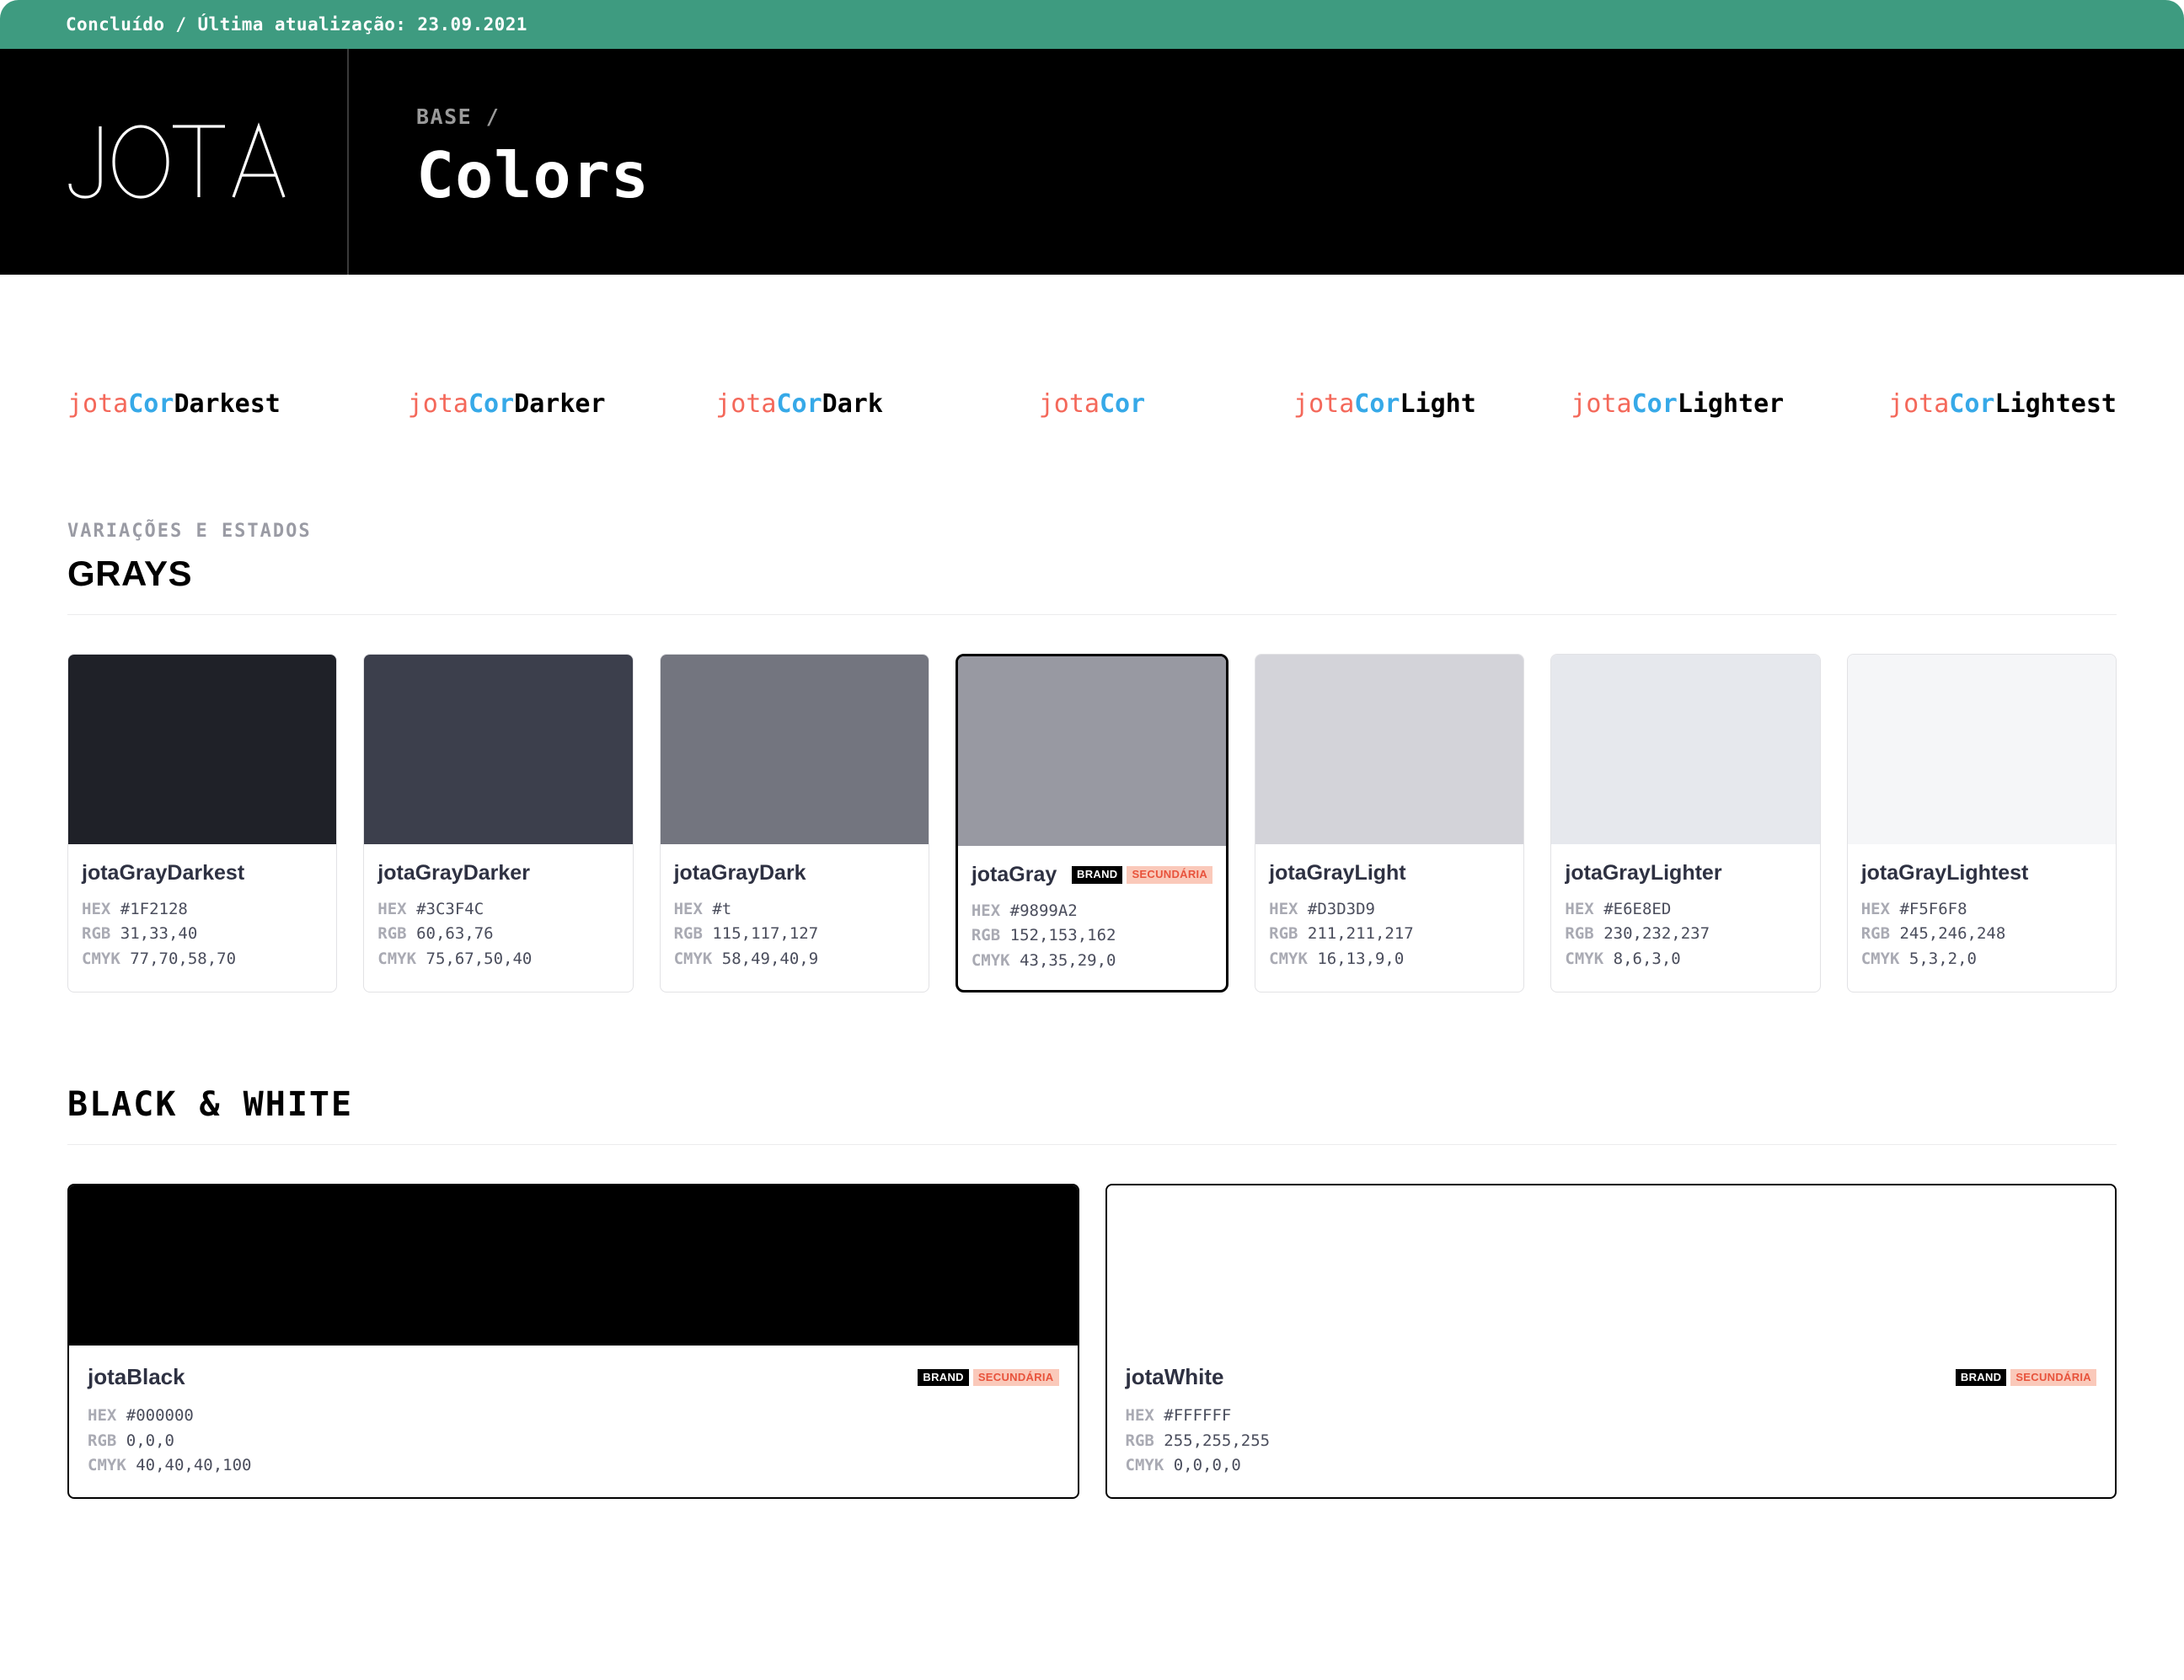 This screenshot has width=2184, height=1680. What do you see at coordinates (1389, 873) in the screenshot?
I see `swatch-header: jotaGrayLight` at bounding box center [1389, 873].